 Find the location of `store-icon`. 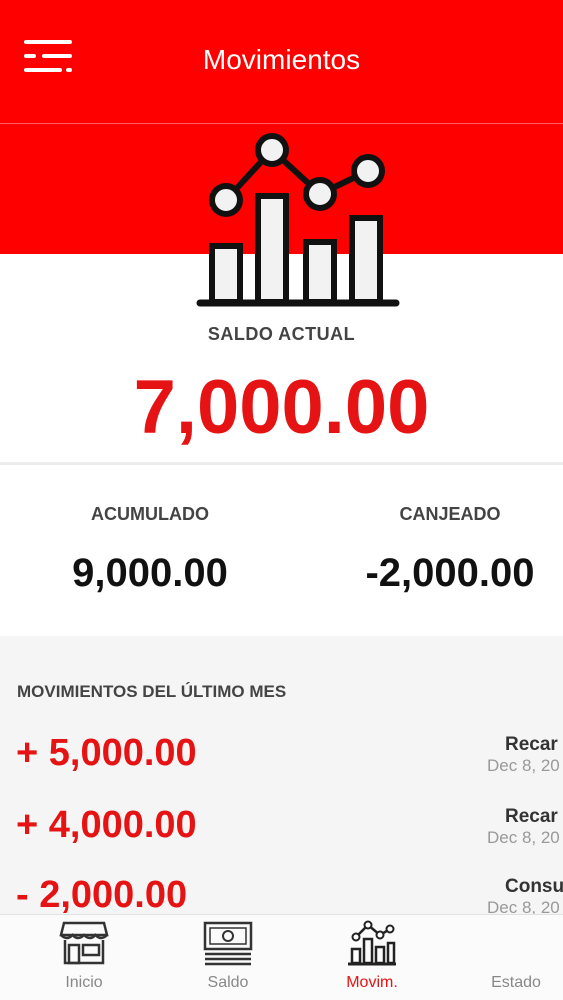

store-icon is located at coordinates (84, 943).